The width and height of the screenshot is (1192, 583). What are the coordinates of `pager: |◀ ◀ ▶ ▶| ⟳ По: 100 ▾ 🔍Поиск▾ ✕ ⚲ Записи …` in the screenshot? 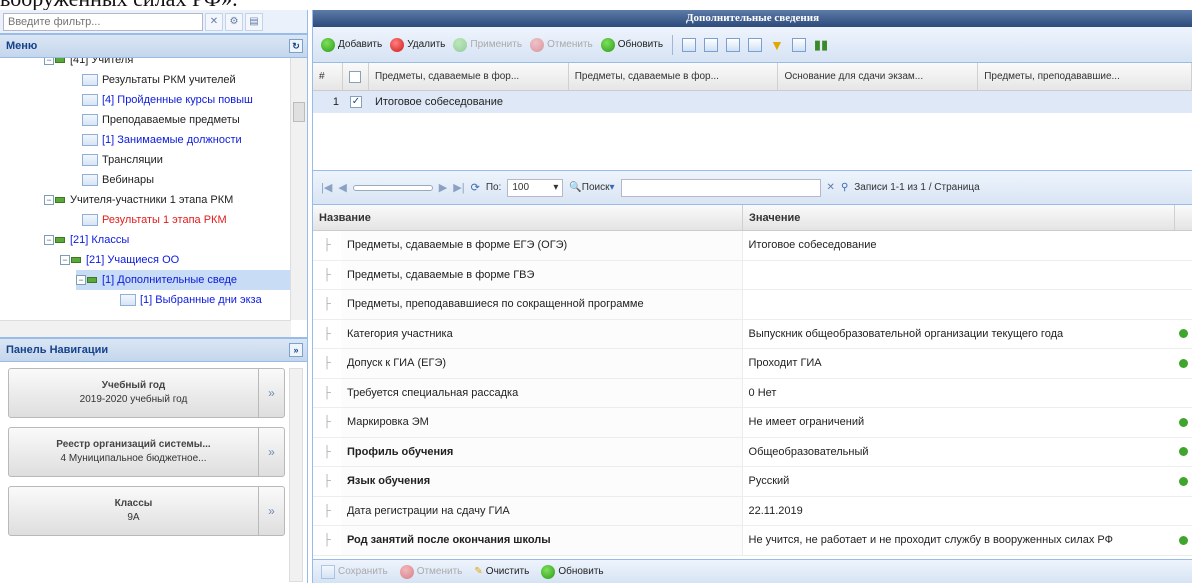 It's located at (752, 188).